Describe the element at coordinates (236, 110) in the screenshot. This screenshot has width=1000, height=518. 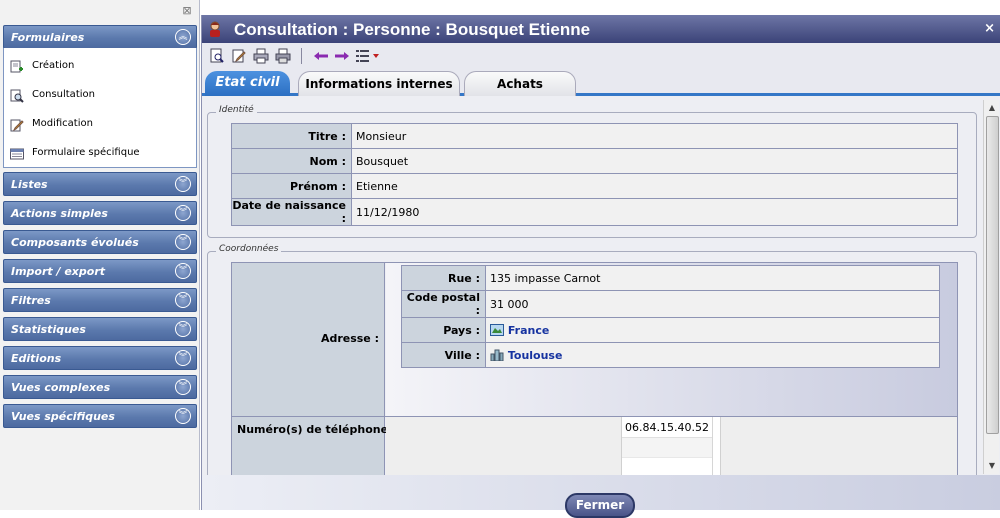
I see `group-title: Identité` at that location.